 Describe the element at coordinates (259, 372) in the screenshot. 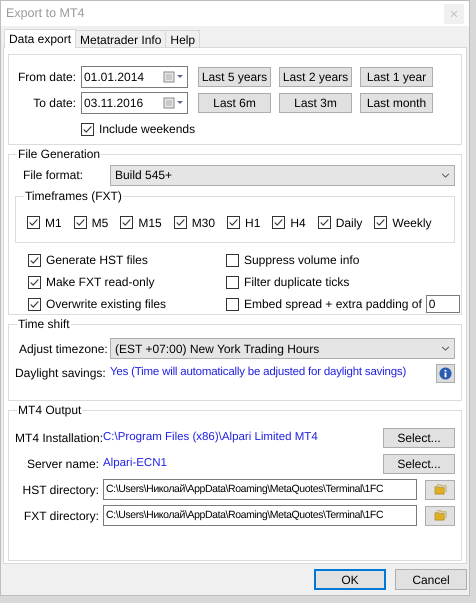

I see `daylight-status: Yes (Time will automatically be adjusted for daylight savings)` at that location.